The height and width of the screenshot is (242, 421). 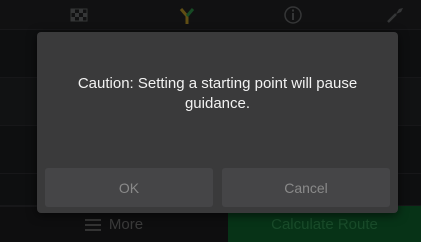 What do you see at coordinates (129, 187) in the screenshot?
I see `ok-button: OK` at bounding box center [129, 187].